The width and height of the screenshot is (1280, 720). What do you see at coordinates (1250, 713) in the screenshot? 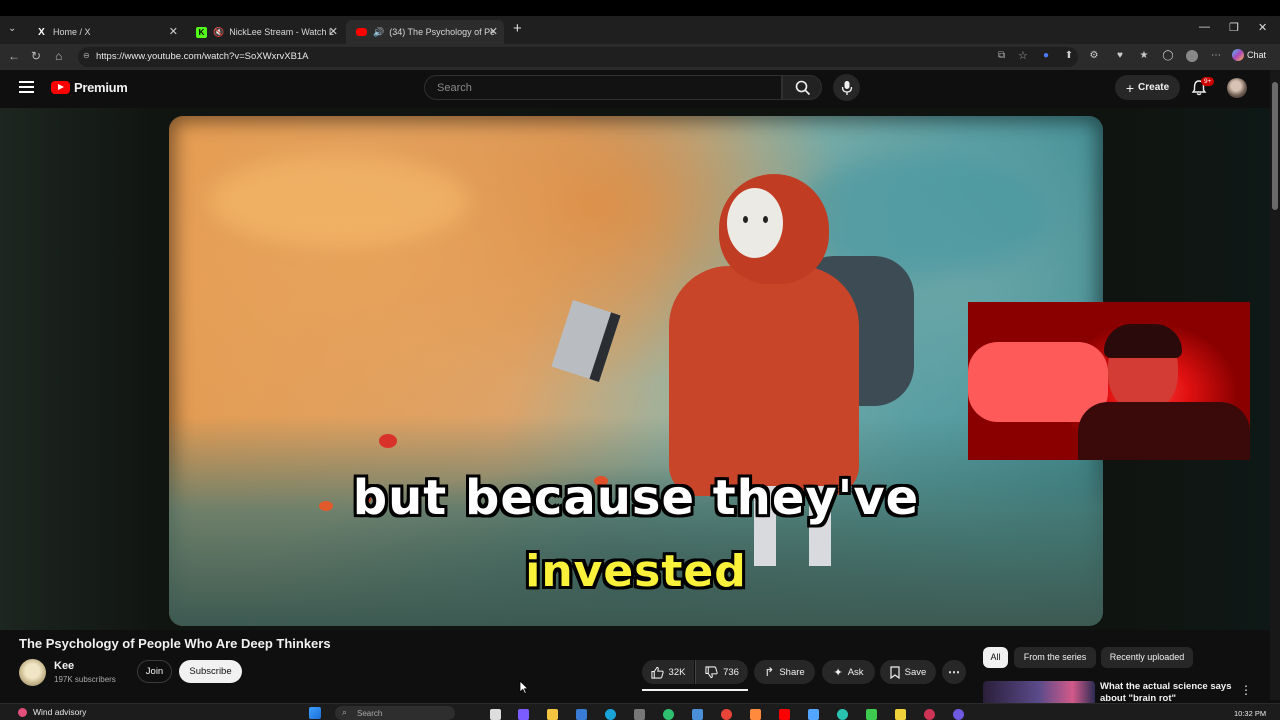
I see `taskbar-clock: 10:32 PM` at bounding box center [1250, 713].